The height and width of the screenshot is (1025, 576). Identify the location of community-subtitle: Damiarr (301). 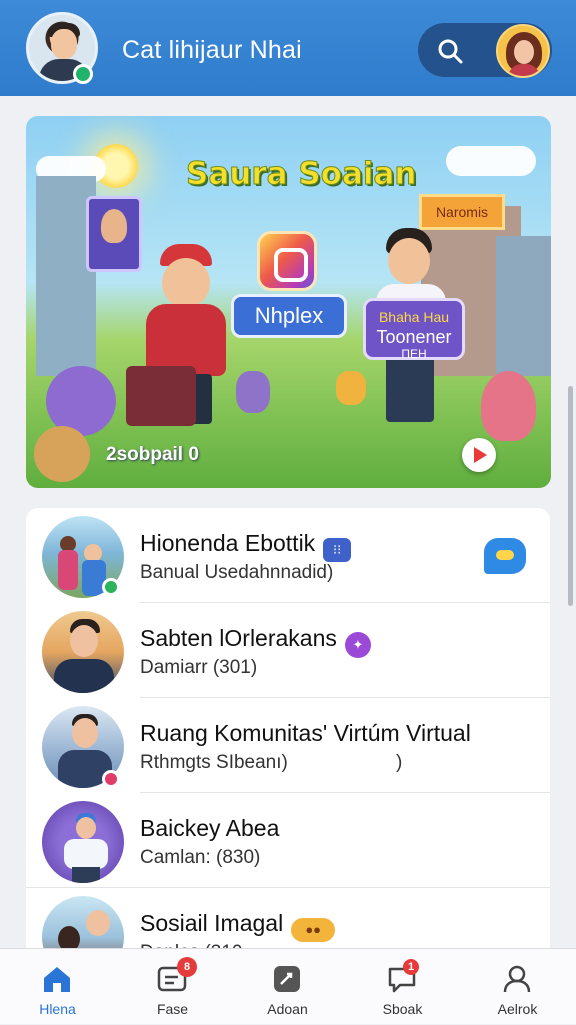
(199, 667).